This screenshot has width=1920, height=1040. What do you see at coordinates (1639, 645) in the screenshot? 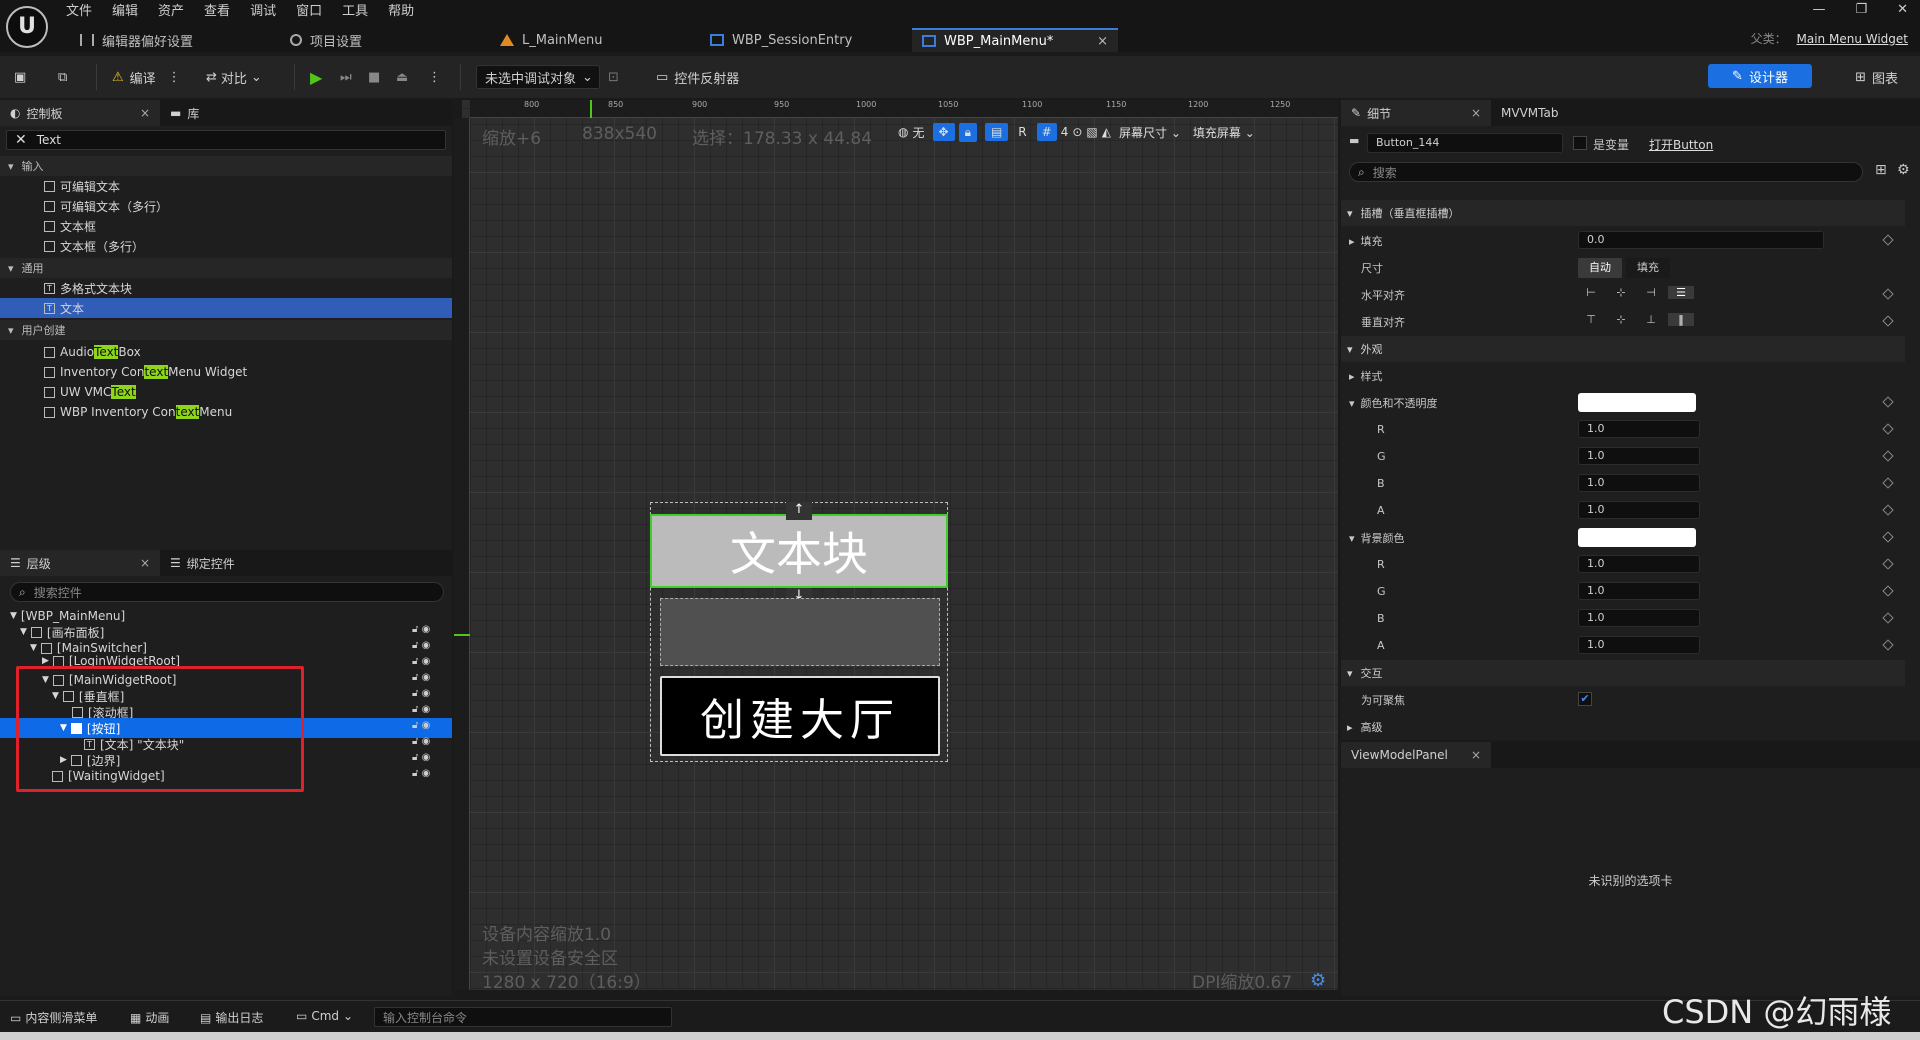
I see `bg-a-input: 1.0` at bounding box center [1639, 645].